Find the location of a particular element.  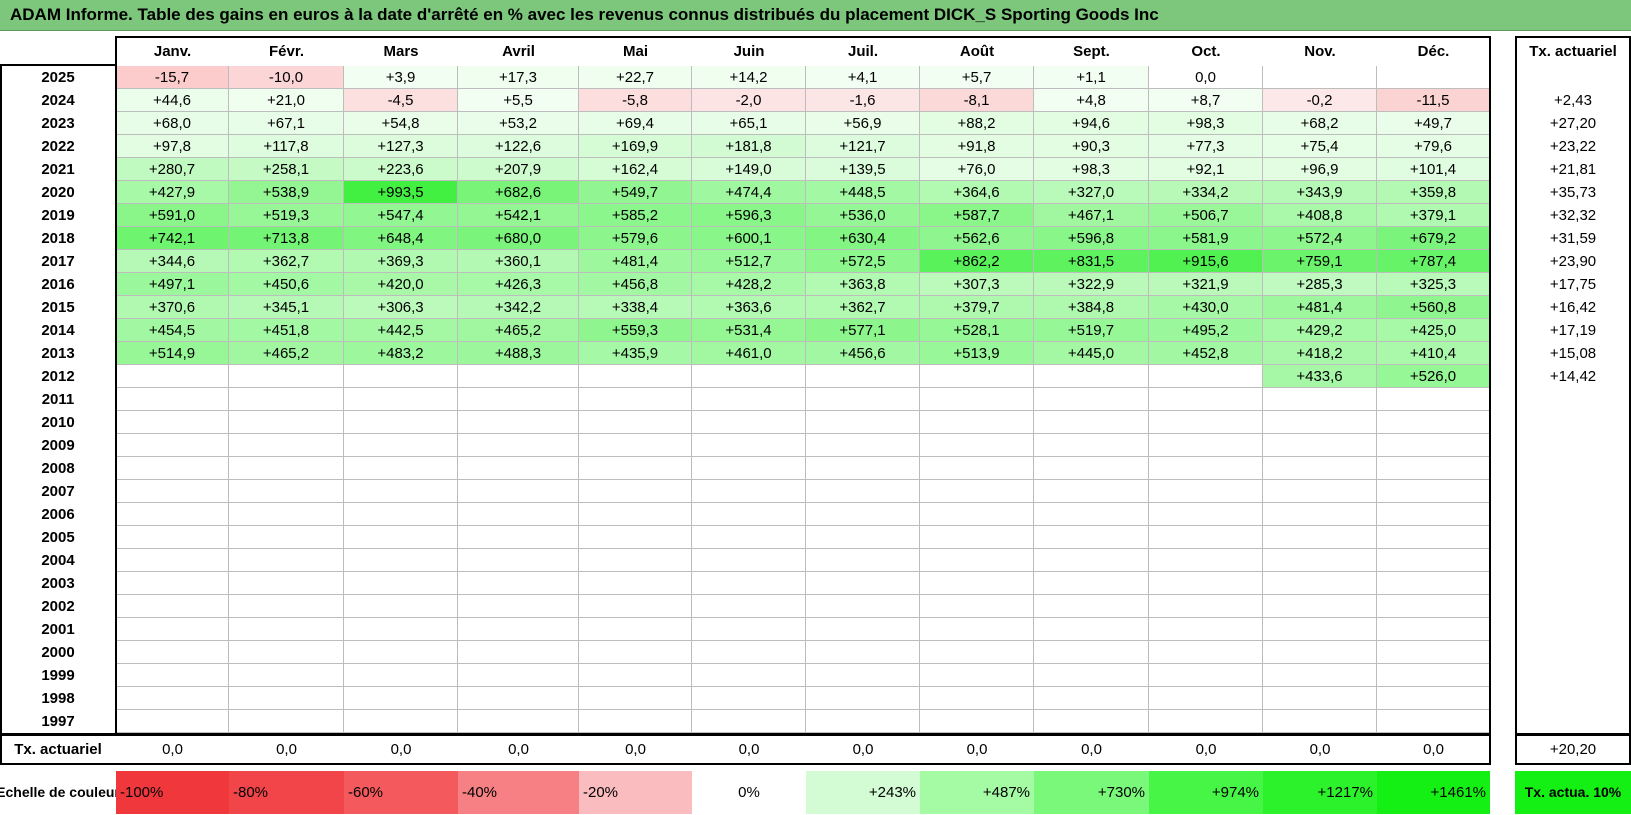

year-label: 1999 is located at coordinates (58, 675).